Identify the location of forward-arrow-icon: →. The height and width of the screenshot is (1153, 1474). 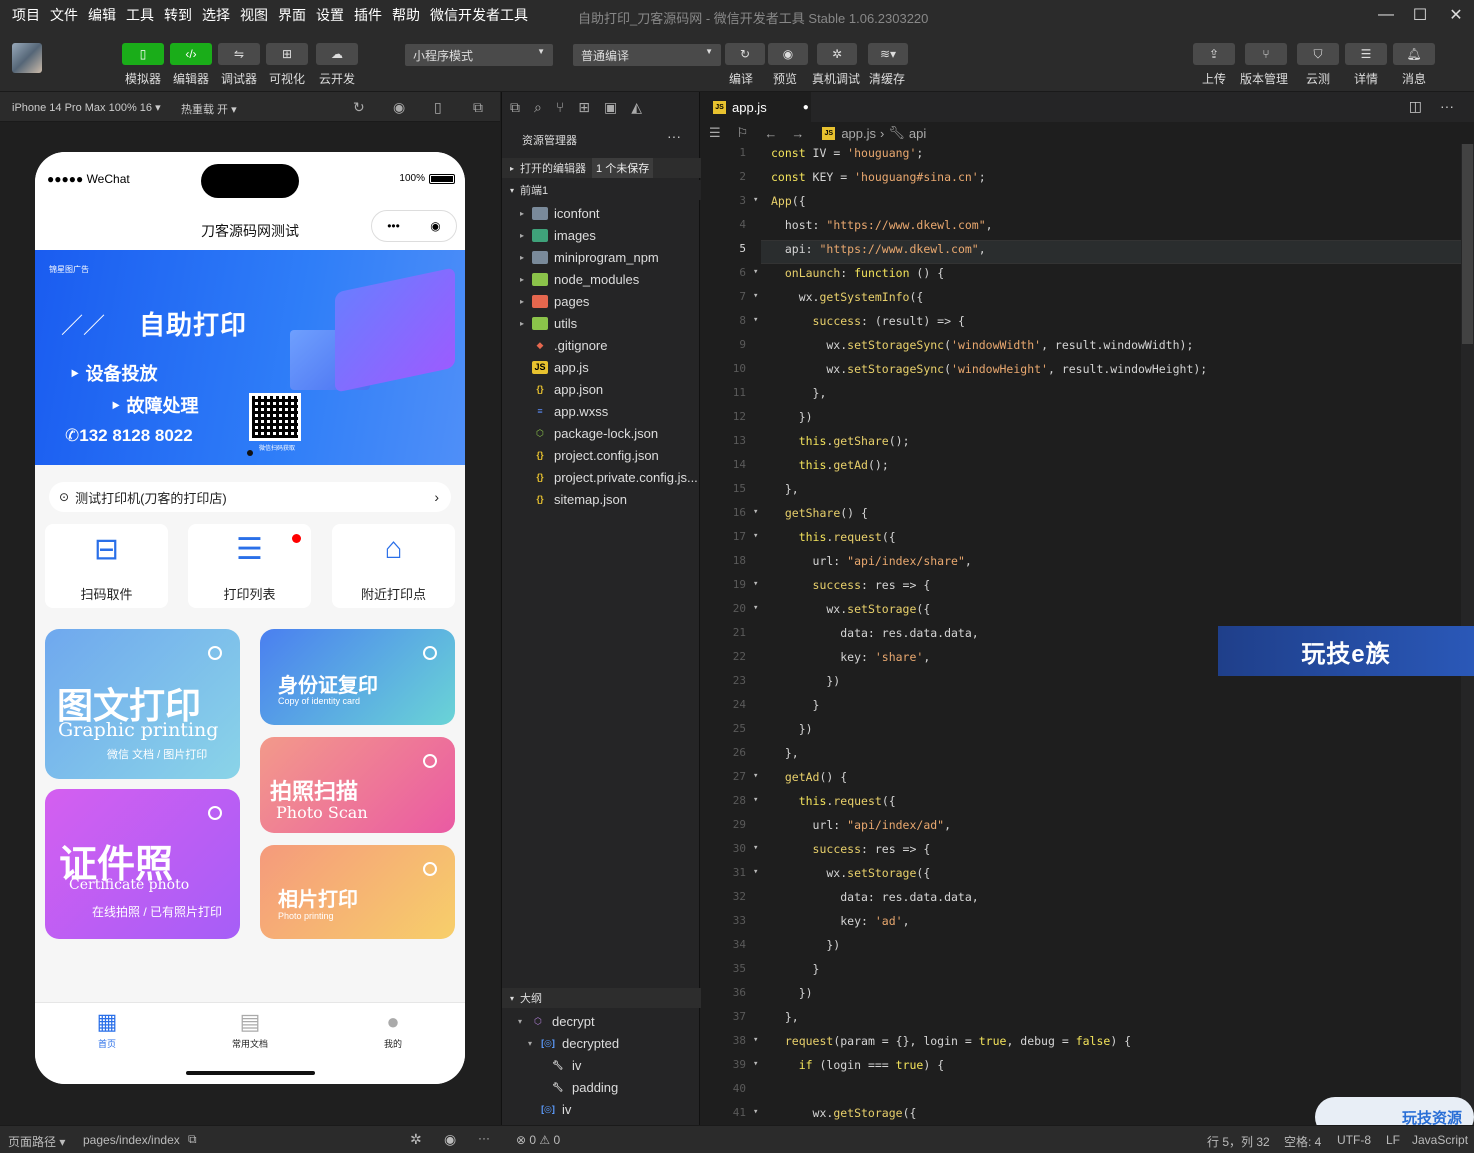
(797, 133).